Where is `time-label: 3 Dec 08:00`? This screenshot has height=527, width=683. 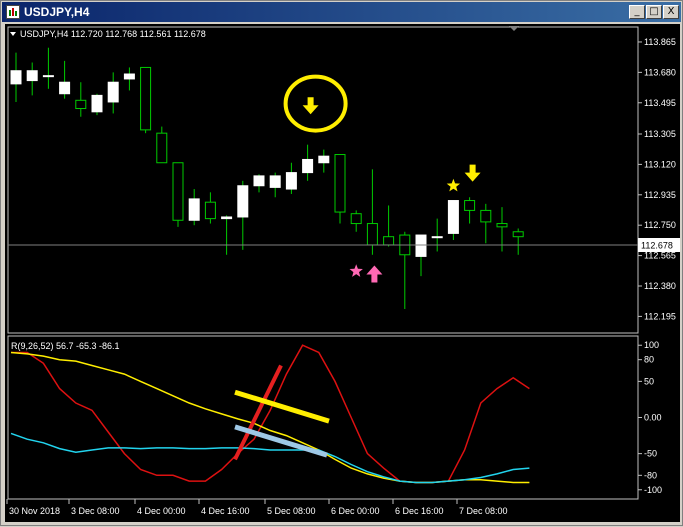
time-label: 3 Dec 08:00 is located at coordinates (95, 511).